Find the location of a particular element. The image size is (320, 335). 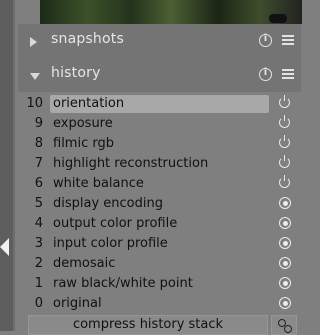

history-item-label: exposure is located at coordinates (83, 123).